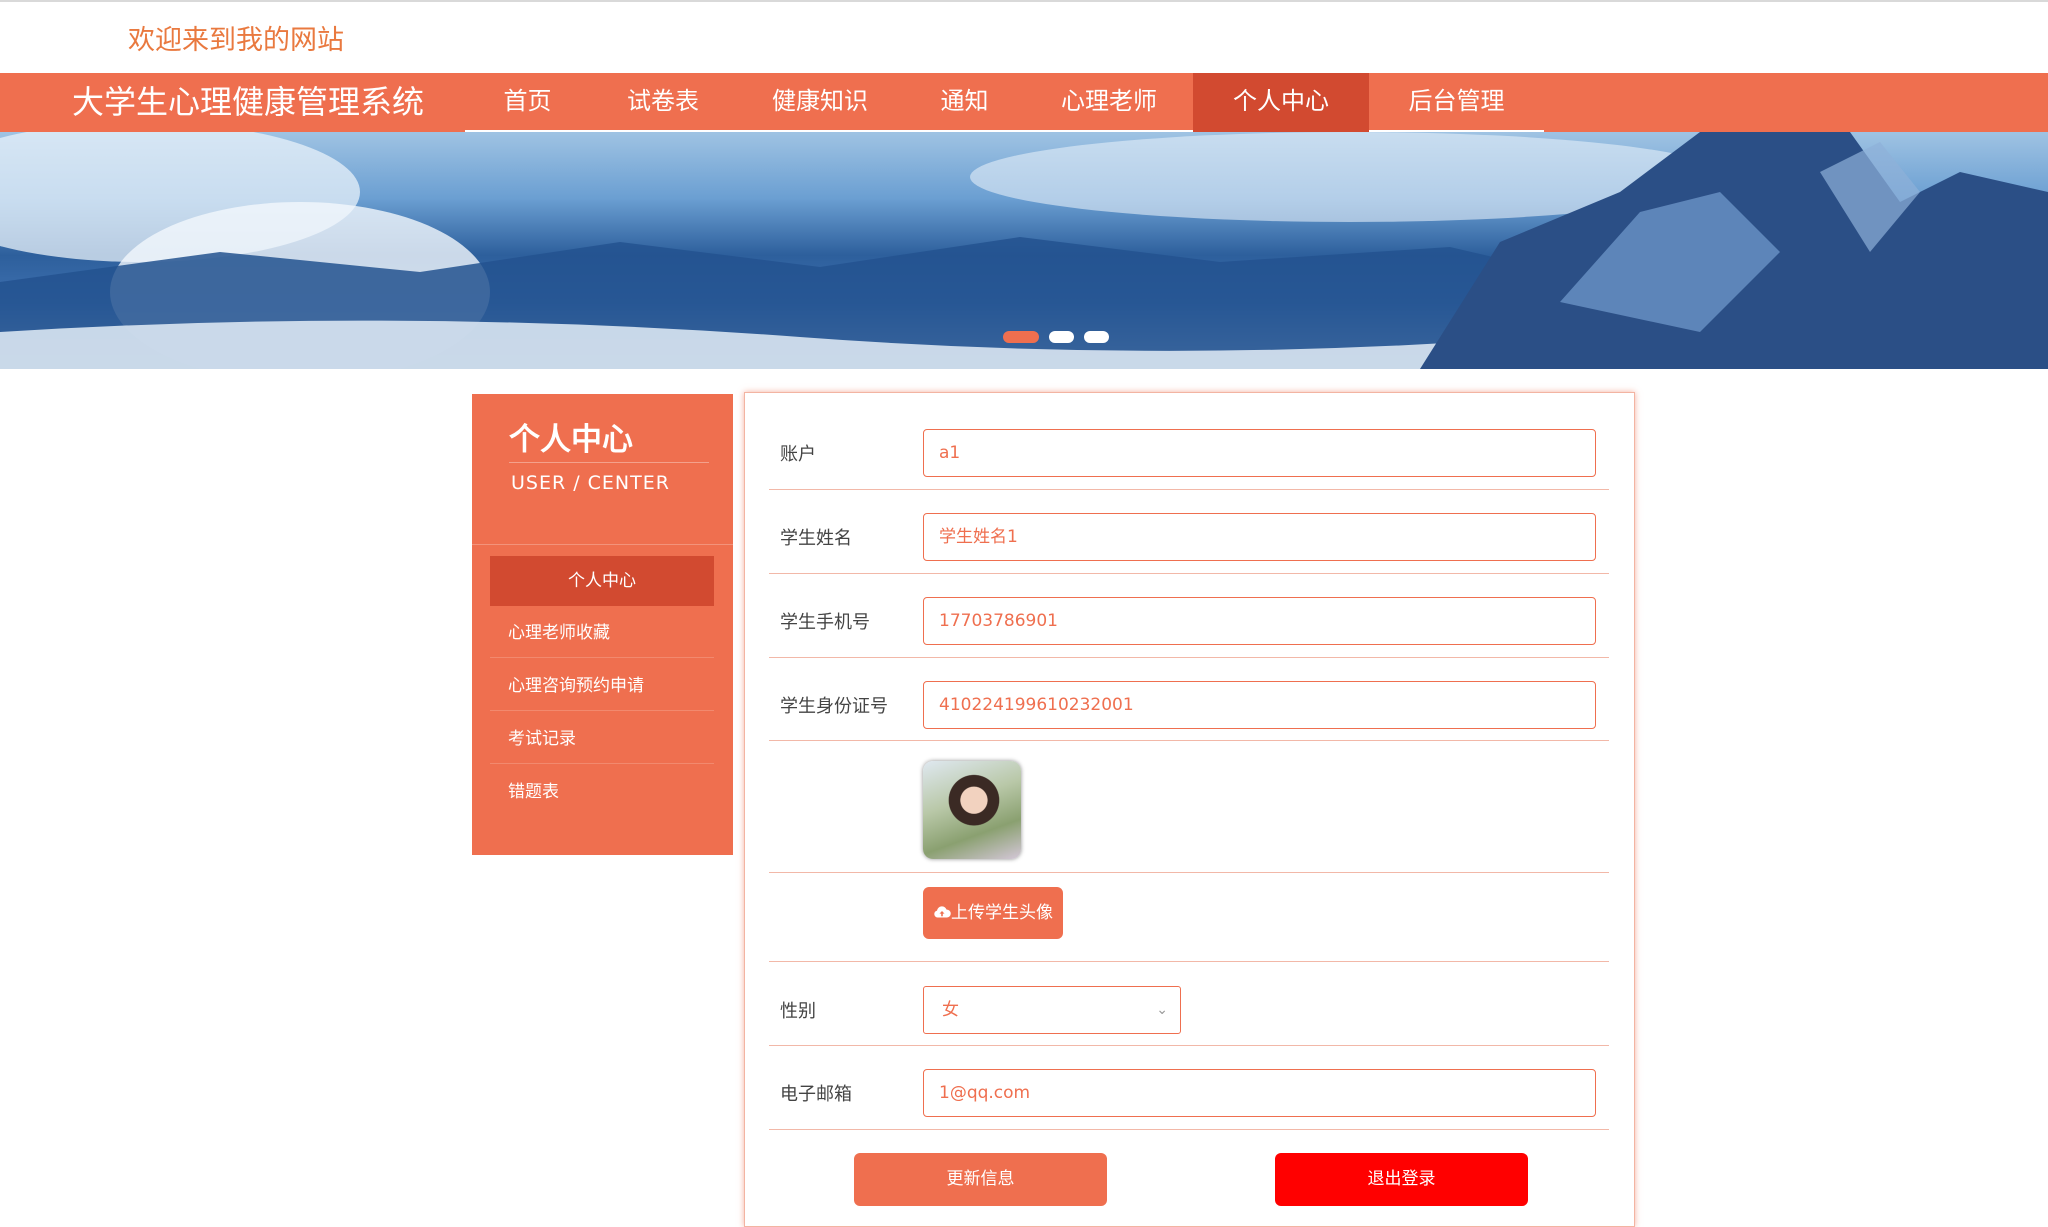 This screenshot has height=1227, width=2048. Describe the element at coordinates (1189, 1004) in the screenshot. I see `form-row-gender: 性别 女 ⌄` at that location.